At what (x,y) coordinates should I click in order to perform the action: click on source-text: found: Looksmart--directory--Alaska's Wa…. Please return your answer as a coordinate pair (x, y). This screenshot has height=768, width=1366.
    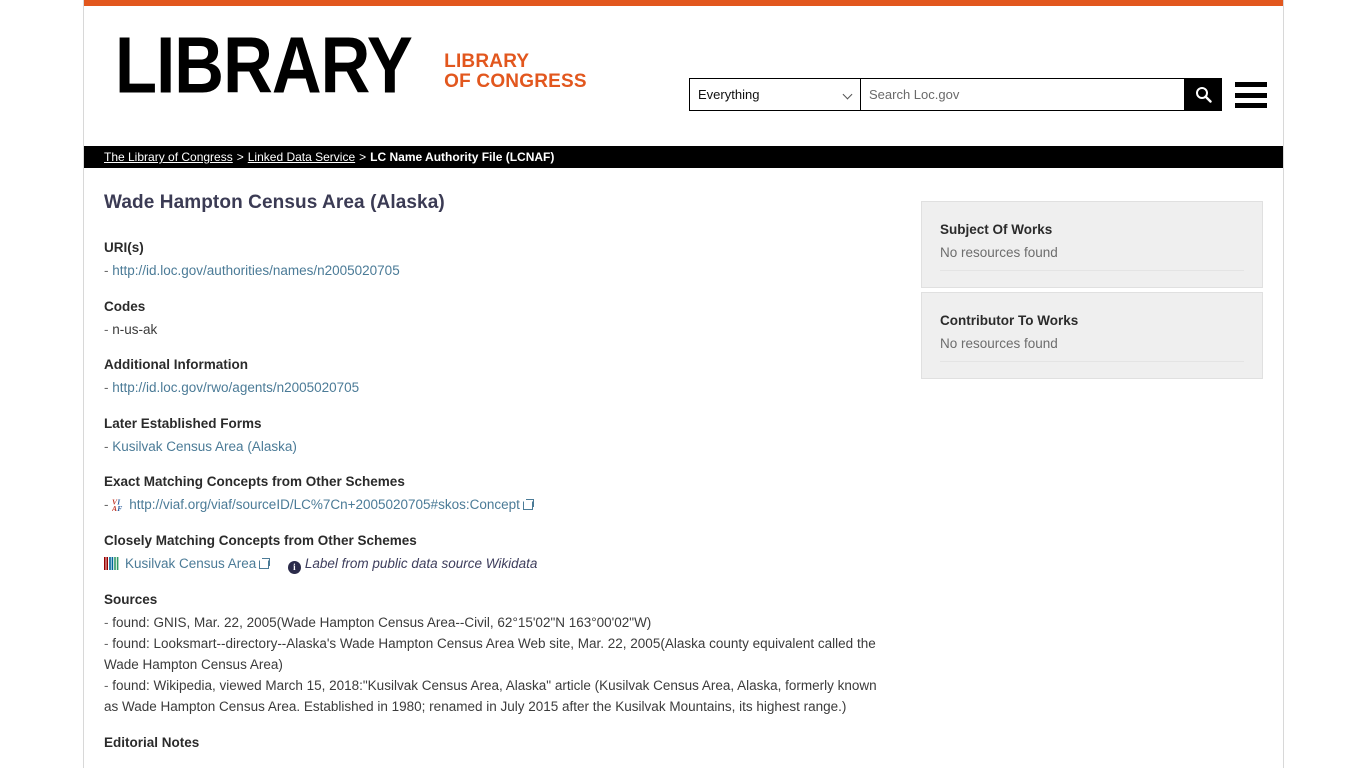
    Looking at the image, I should click on (490, 653).